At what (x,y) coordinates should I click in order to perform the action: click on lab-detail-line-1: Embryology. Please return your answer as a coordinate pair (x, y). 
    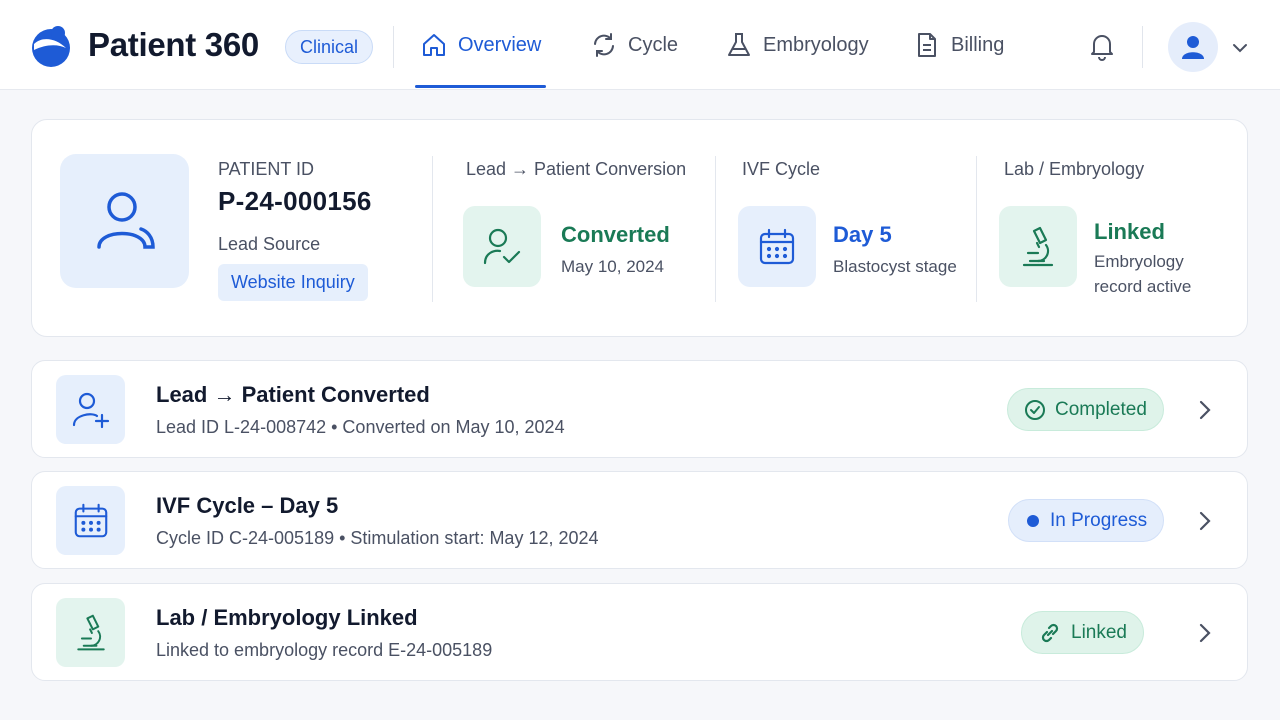
    Looking at the image, I should click on (1139, 261).